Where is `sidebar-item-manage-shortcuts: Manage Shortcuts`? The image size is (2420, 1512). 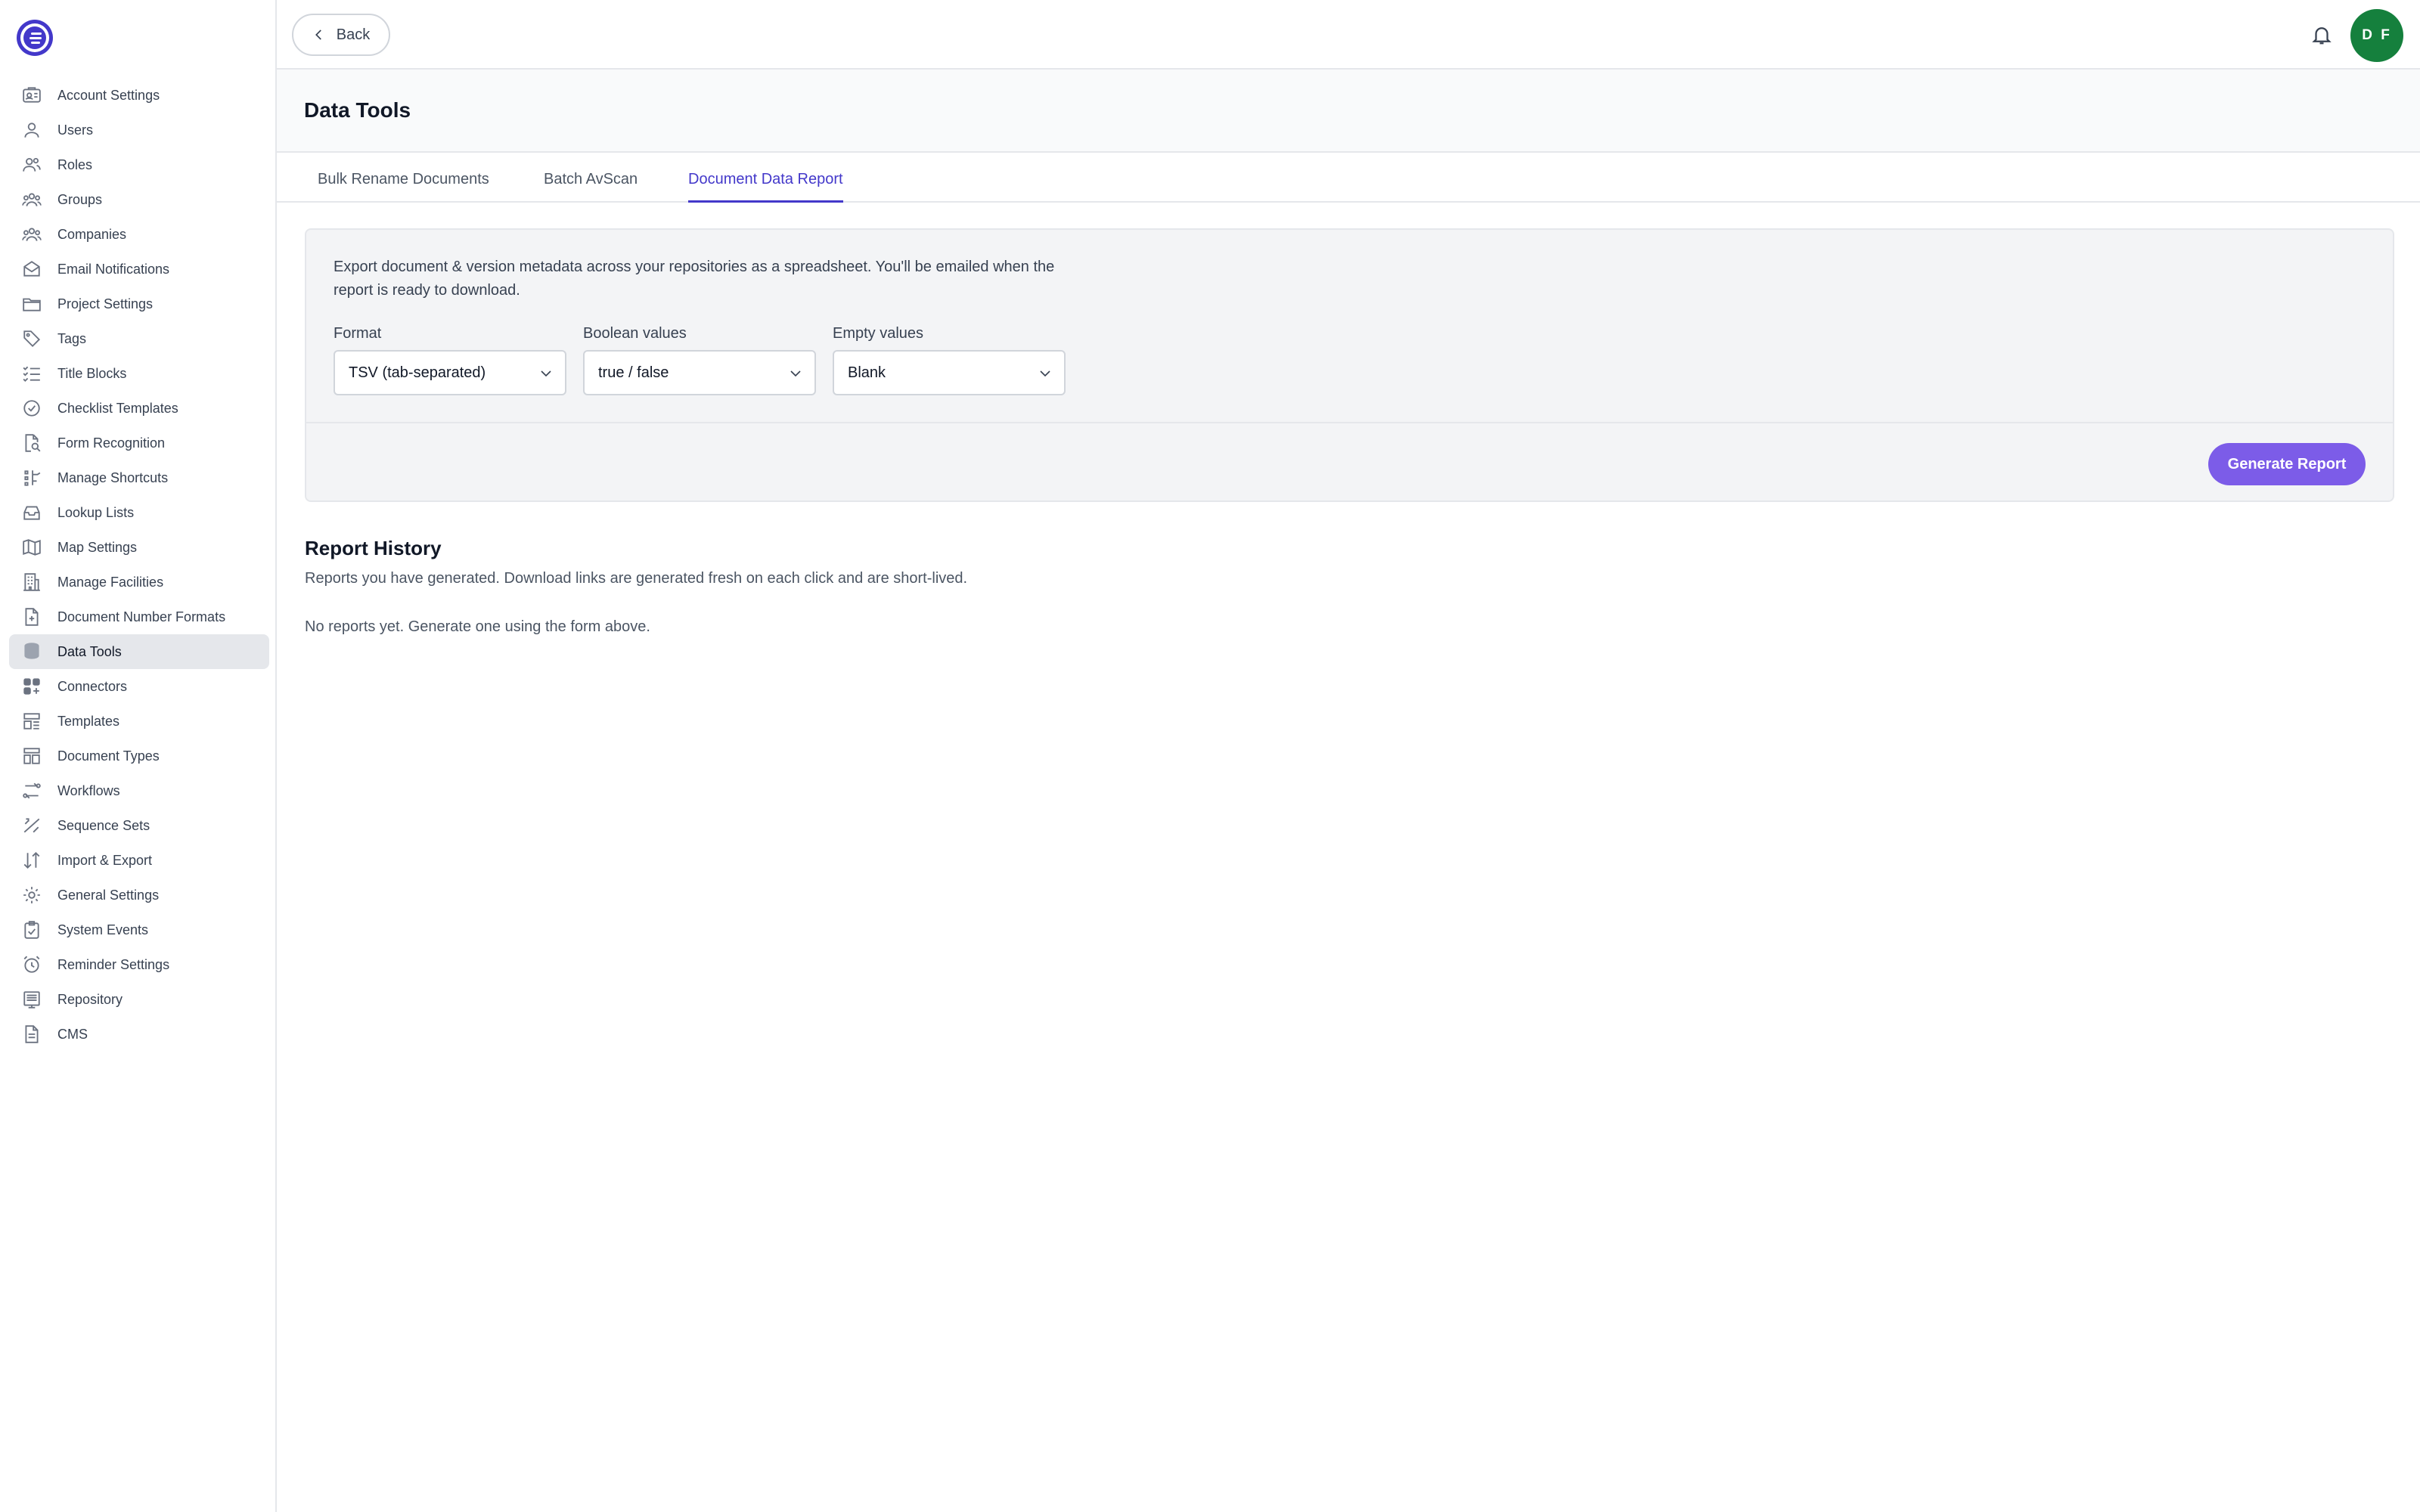
sidebar-item-manage-shortcuts: Manage Shortcuts is located at coordinates (139, 478).